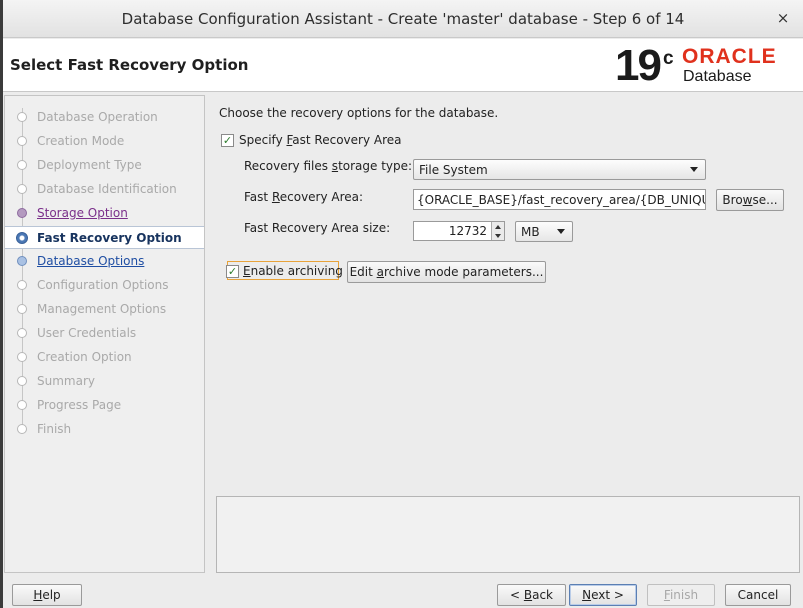 This screenshot has width=803, height=608. Describe the element at coordinates (91, 261) in the screenshot. I see `nav-step-label: Database Options` at that location.